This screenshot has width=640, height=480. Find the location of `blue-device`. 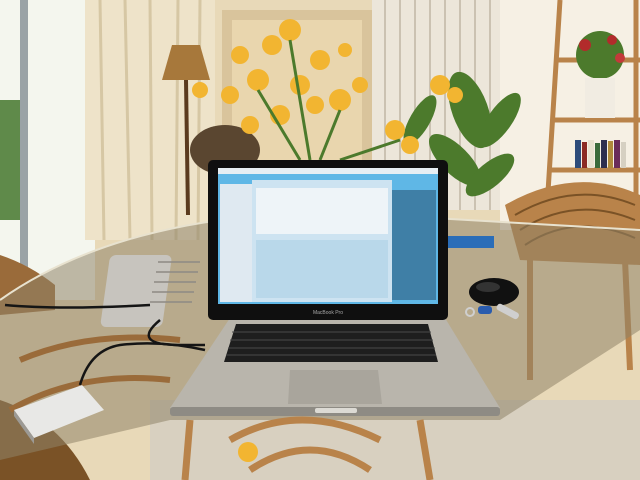

blue-device is located at coordinates (471, 242).